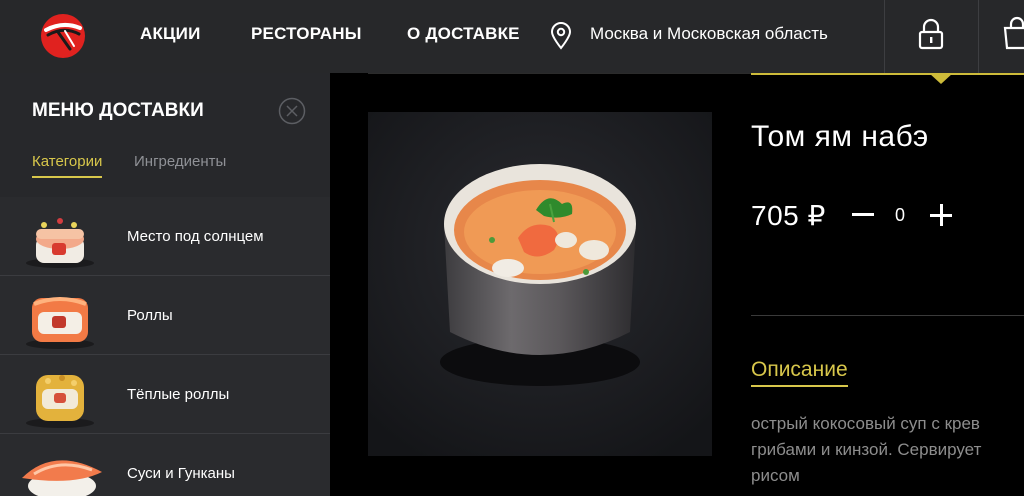  What do you see at coordinates (306, 34) in the screenshot?
I see `nav-restaurants: РЕСТОРАНЫ` at bounding box center [306, 34].